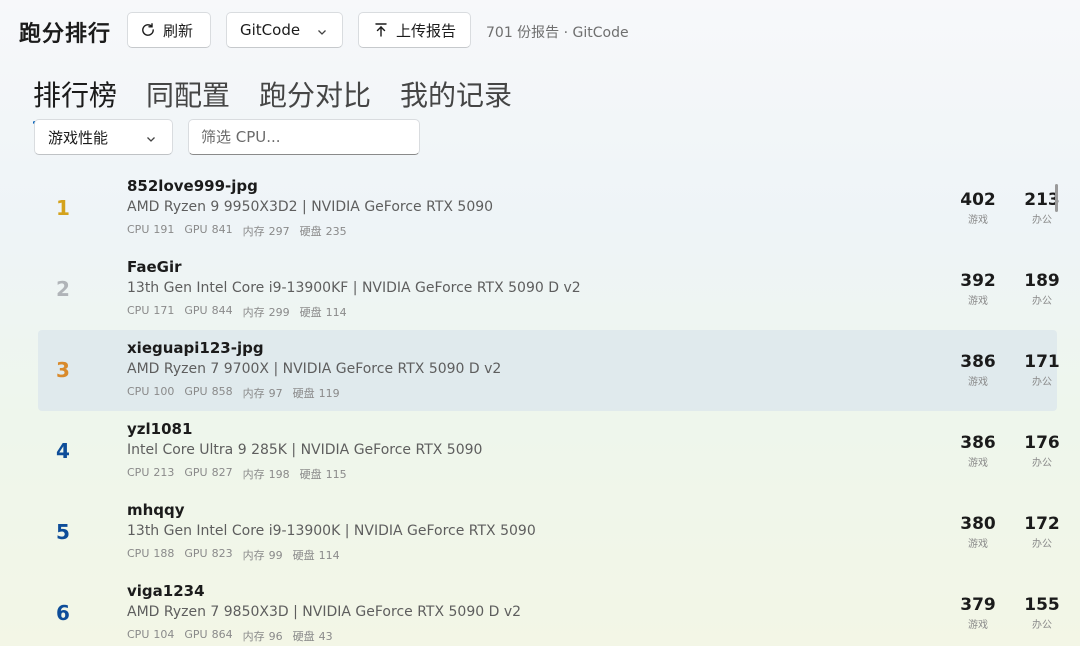  What do you see at coordinates (192, 186) in the screenshot?
I see `user-name: 852love999-jpg` at bounding box center [192, 186].